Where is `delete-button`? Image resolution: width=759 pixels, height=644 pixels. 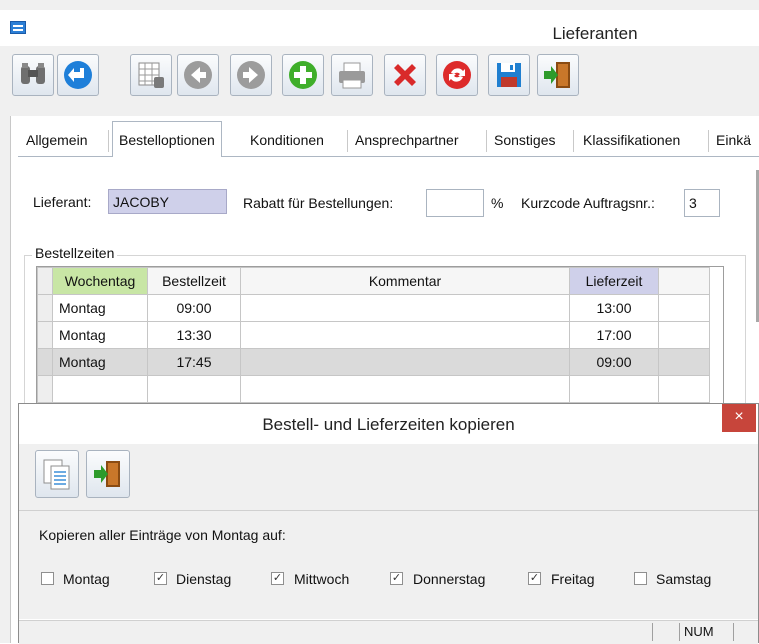 delete-button is located at coordinates (405, 75).